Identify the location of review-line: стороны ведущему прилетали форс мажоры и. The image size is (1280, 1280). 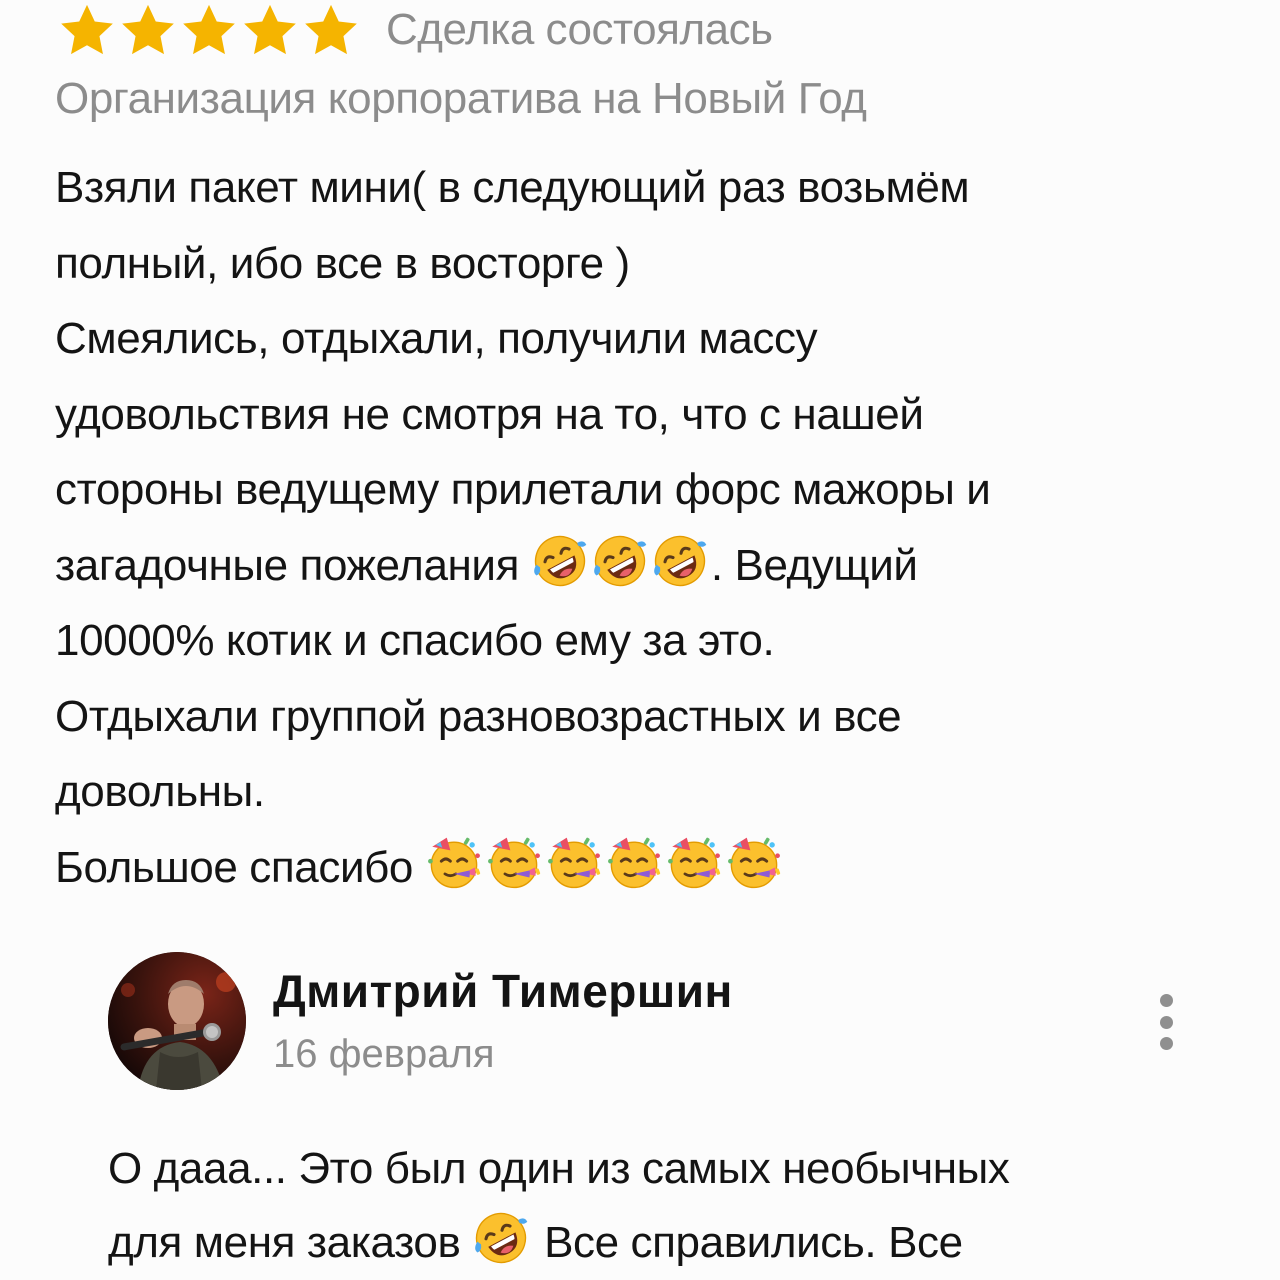
(523, 489).